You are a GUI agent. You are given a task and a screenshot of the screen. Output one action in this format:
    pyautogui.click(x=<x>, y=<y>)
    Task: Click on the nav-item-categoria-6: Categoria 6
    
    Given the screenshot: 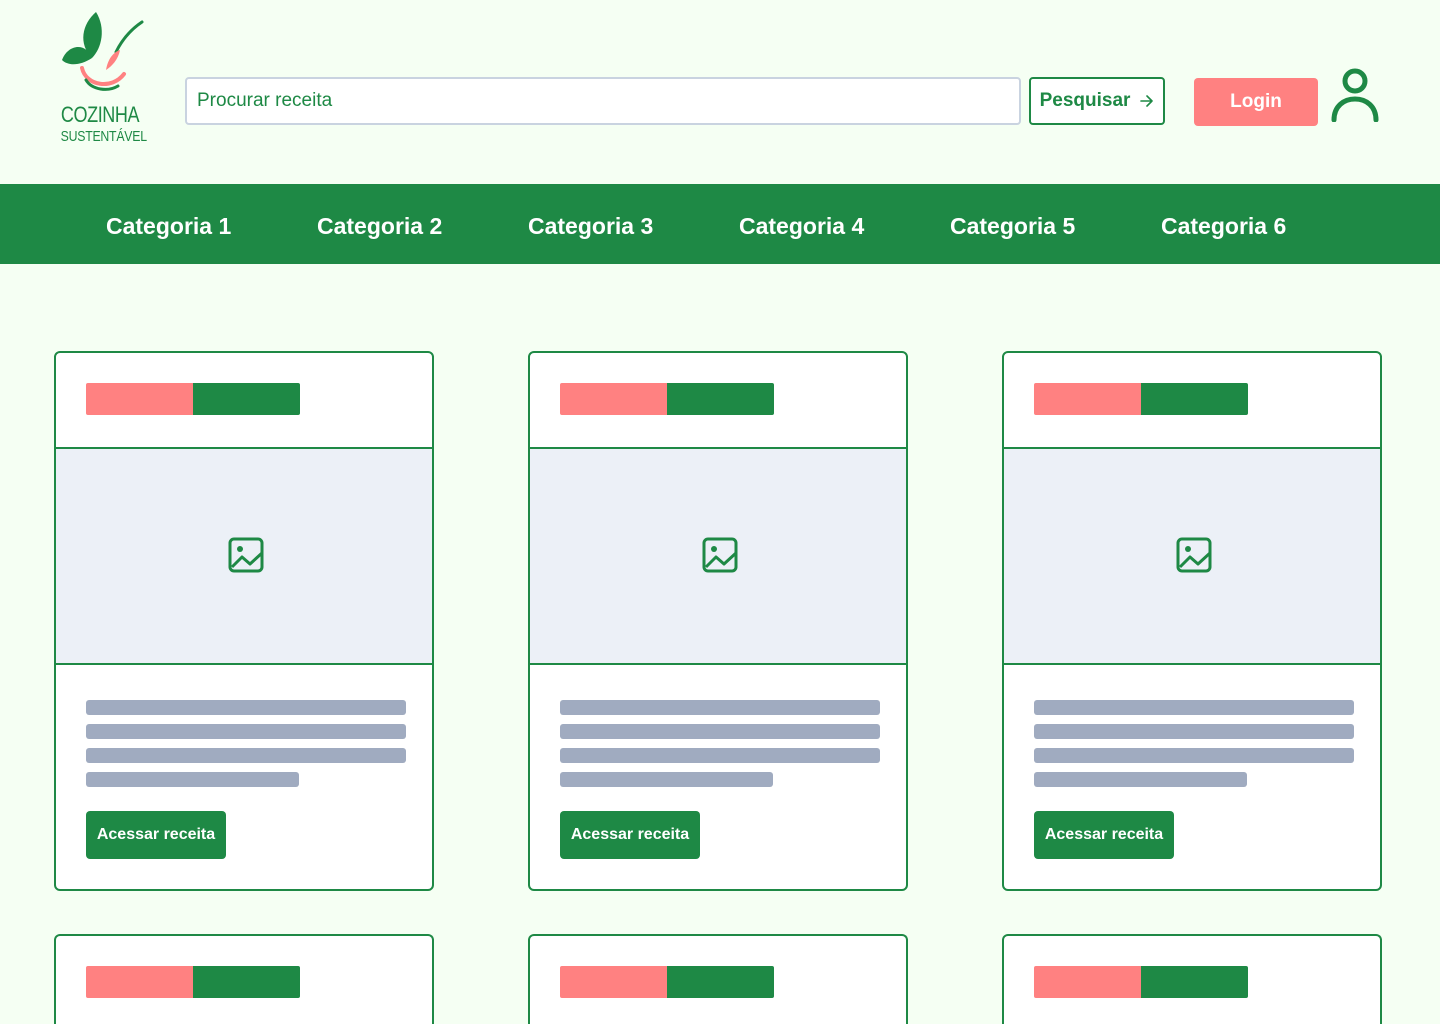 What is the action you would take?
    pyautogui.click(x=1223, y=224)
    